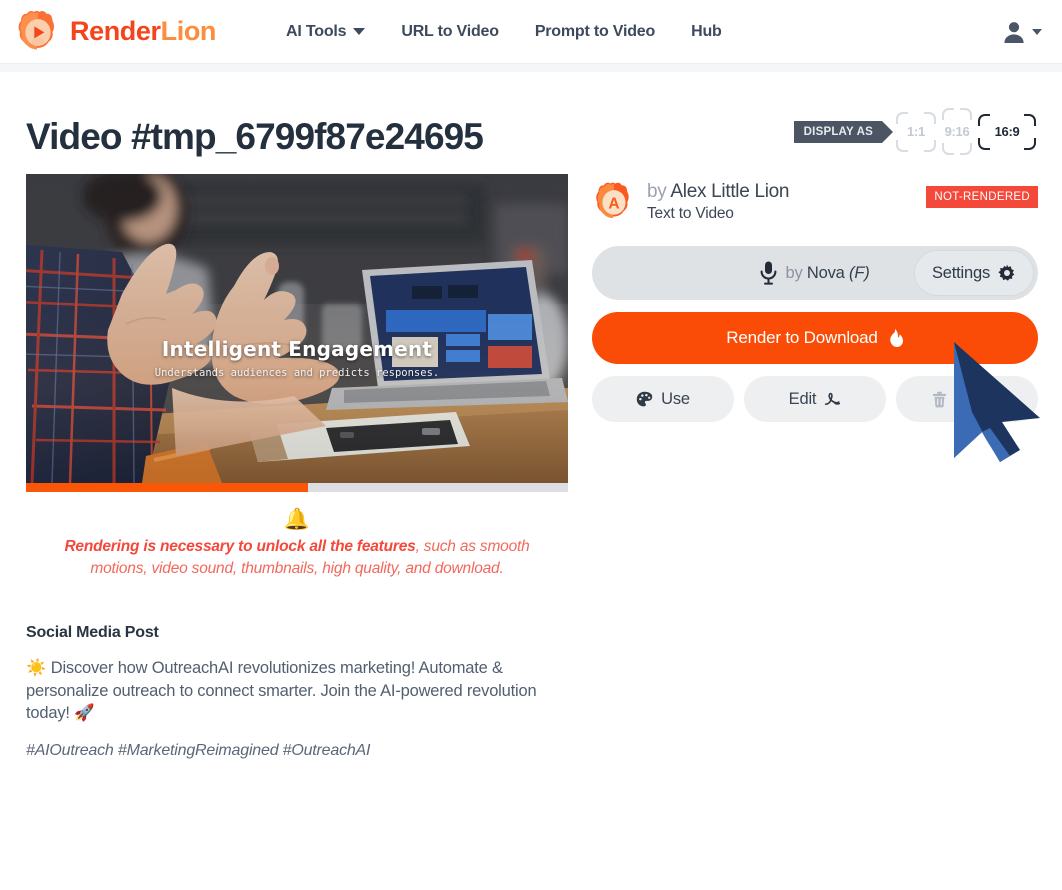  I want to click on page-title: Video #tmp_6799f87e24695, so click(255, 137).